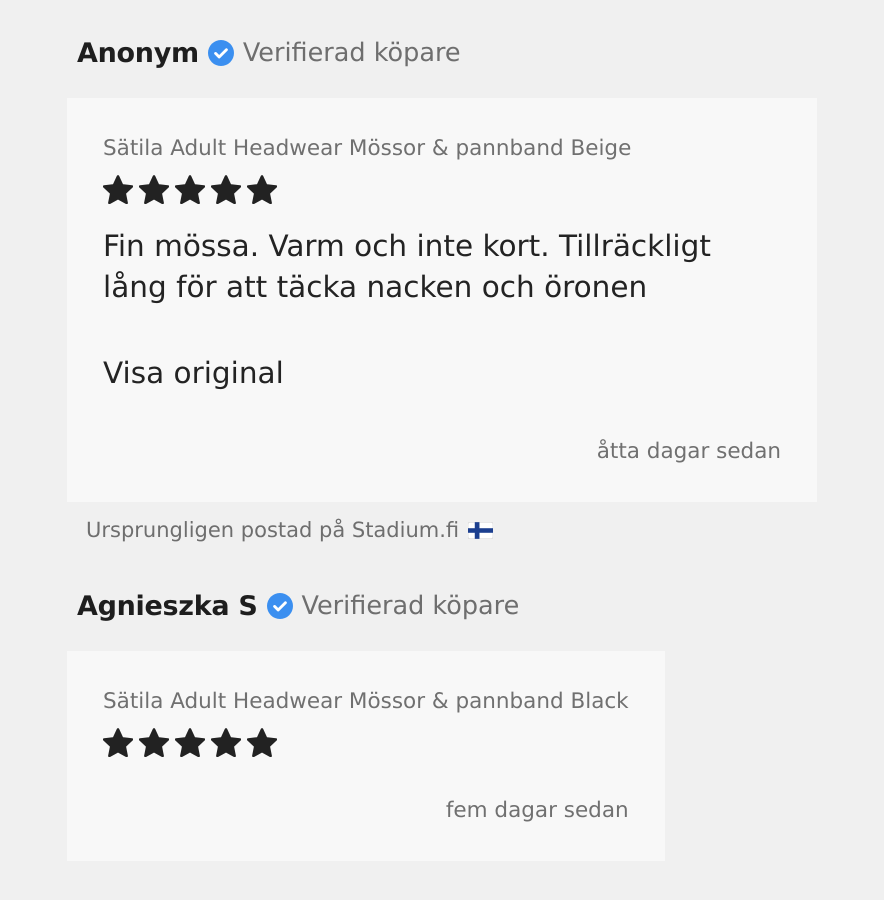  What do you see at coordinates (273, 530) in the screenshot?
I see `origin-note: Ursprungligen postad på Stadium.fi` at bounding box center [273, 530].